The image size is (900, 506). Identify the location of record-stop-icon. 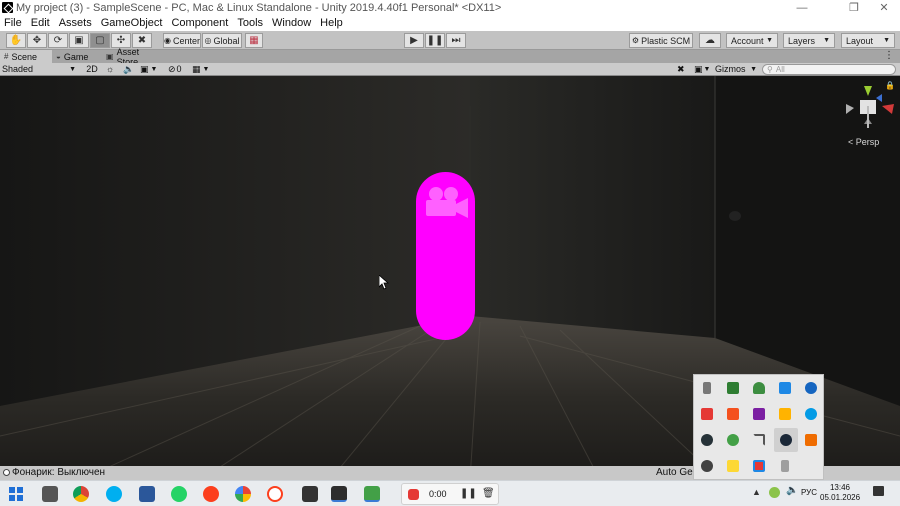
(413, 494).